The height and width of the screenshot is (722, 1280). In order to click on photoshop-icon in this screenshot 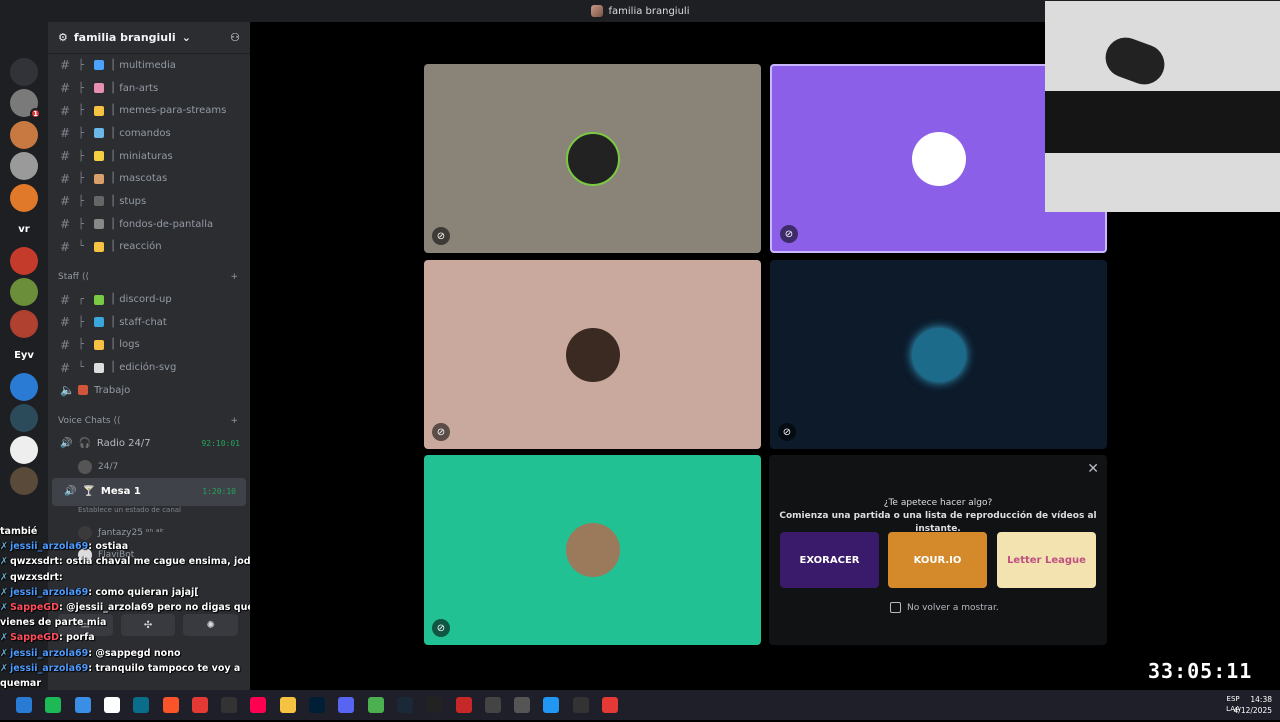, I will do `click(317, 705)`.